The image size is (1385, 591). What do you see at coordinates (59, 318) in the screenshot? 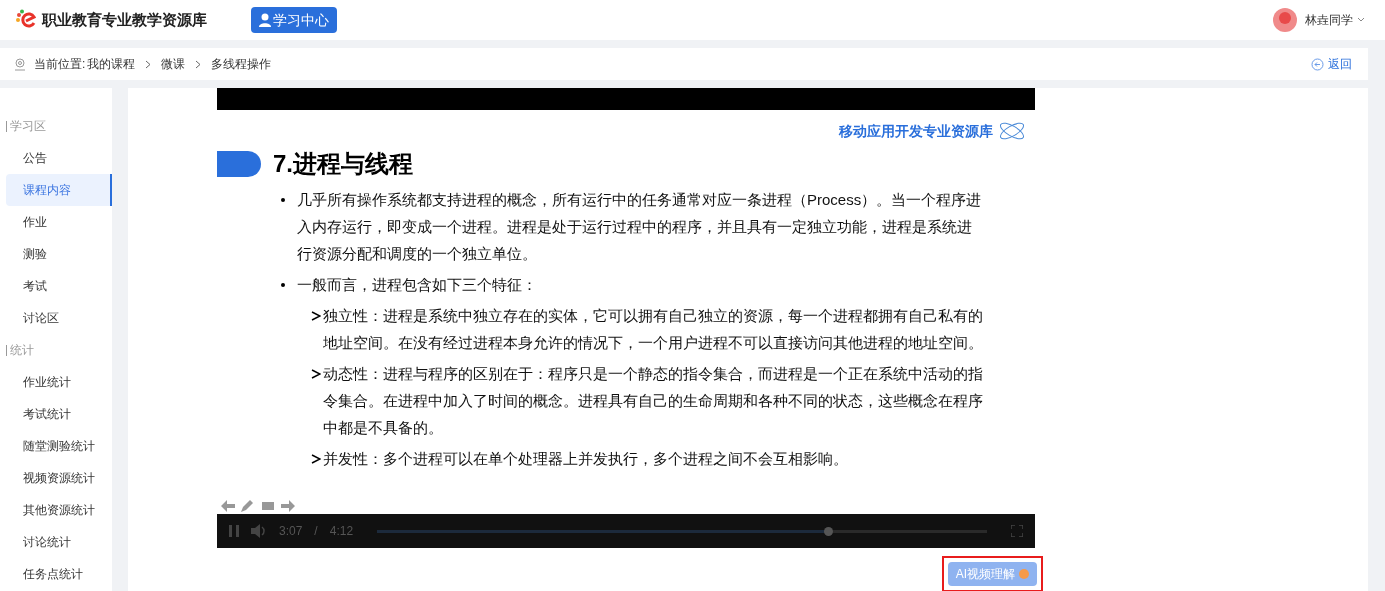
I see `sidebar-item: 讨论区` at bounding box center [59, 318].